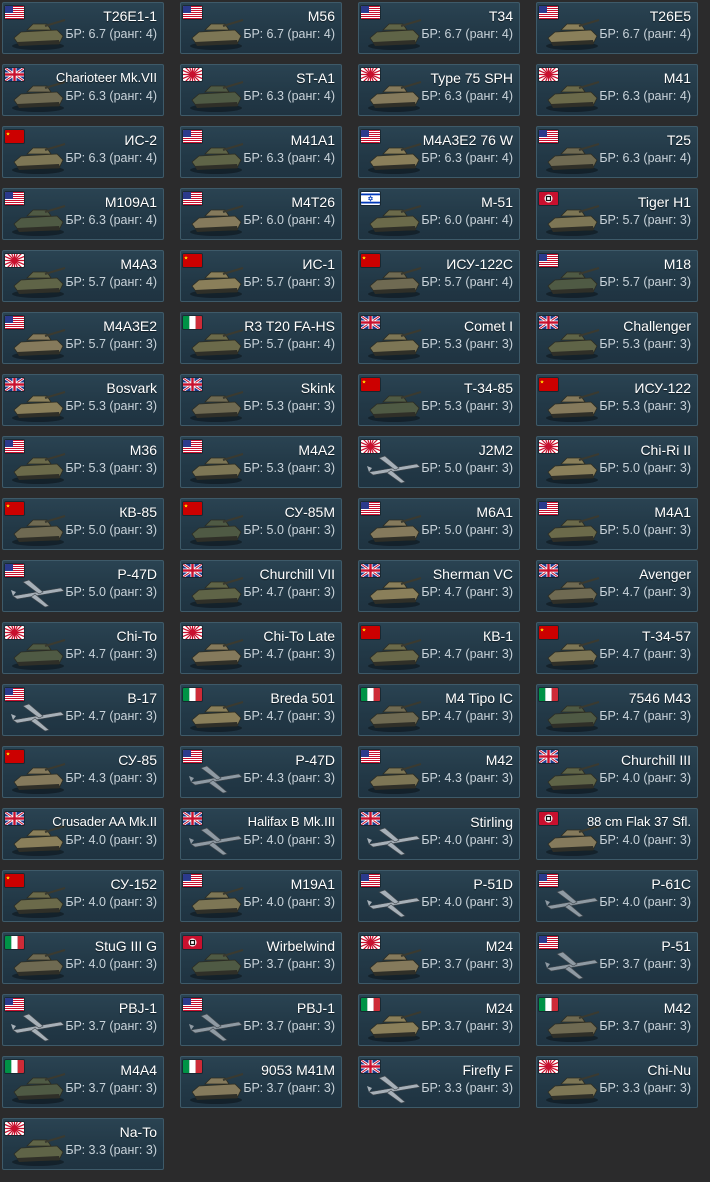  I want to click on vehicle-name: M109A1, so click(130, 202).